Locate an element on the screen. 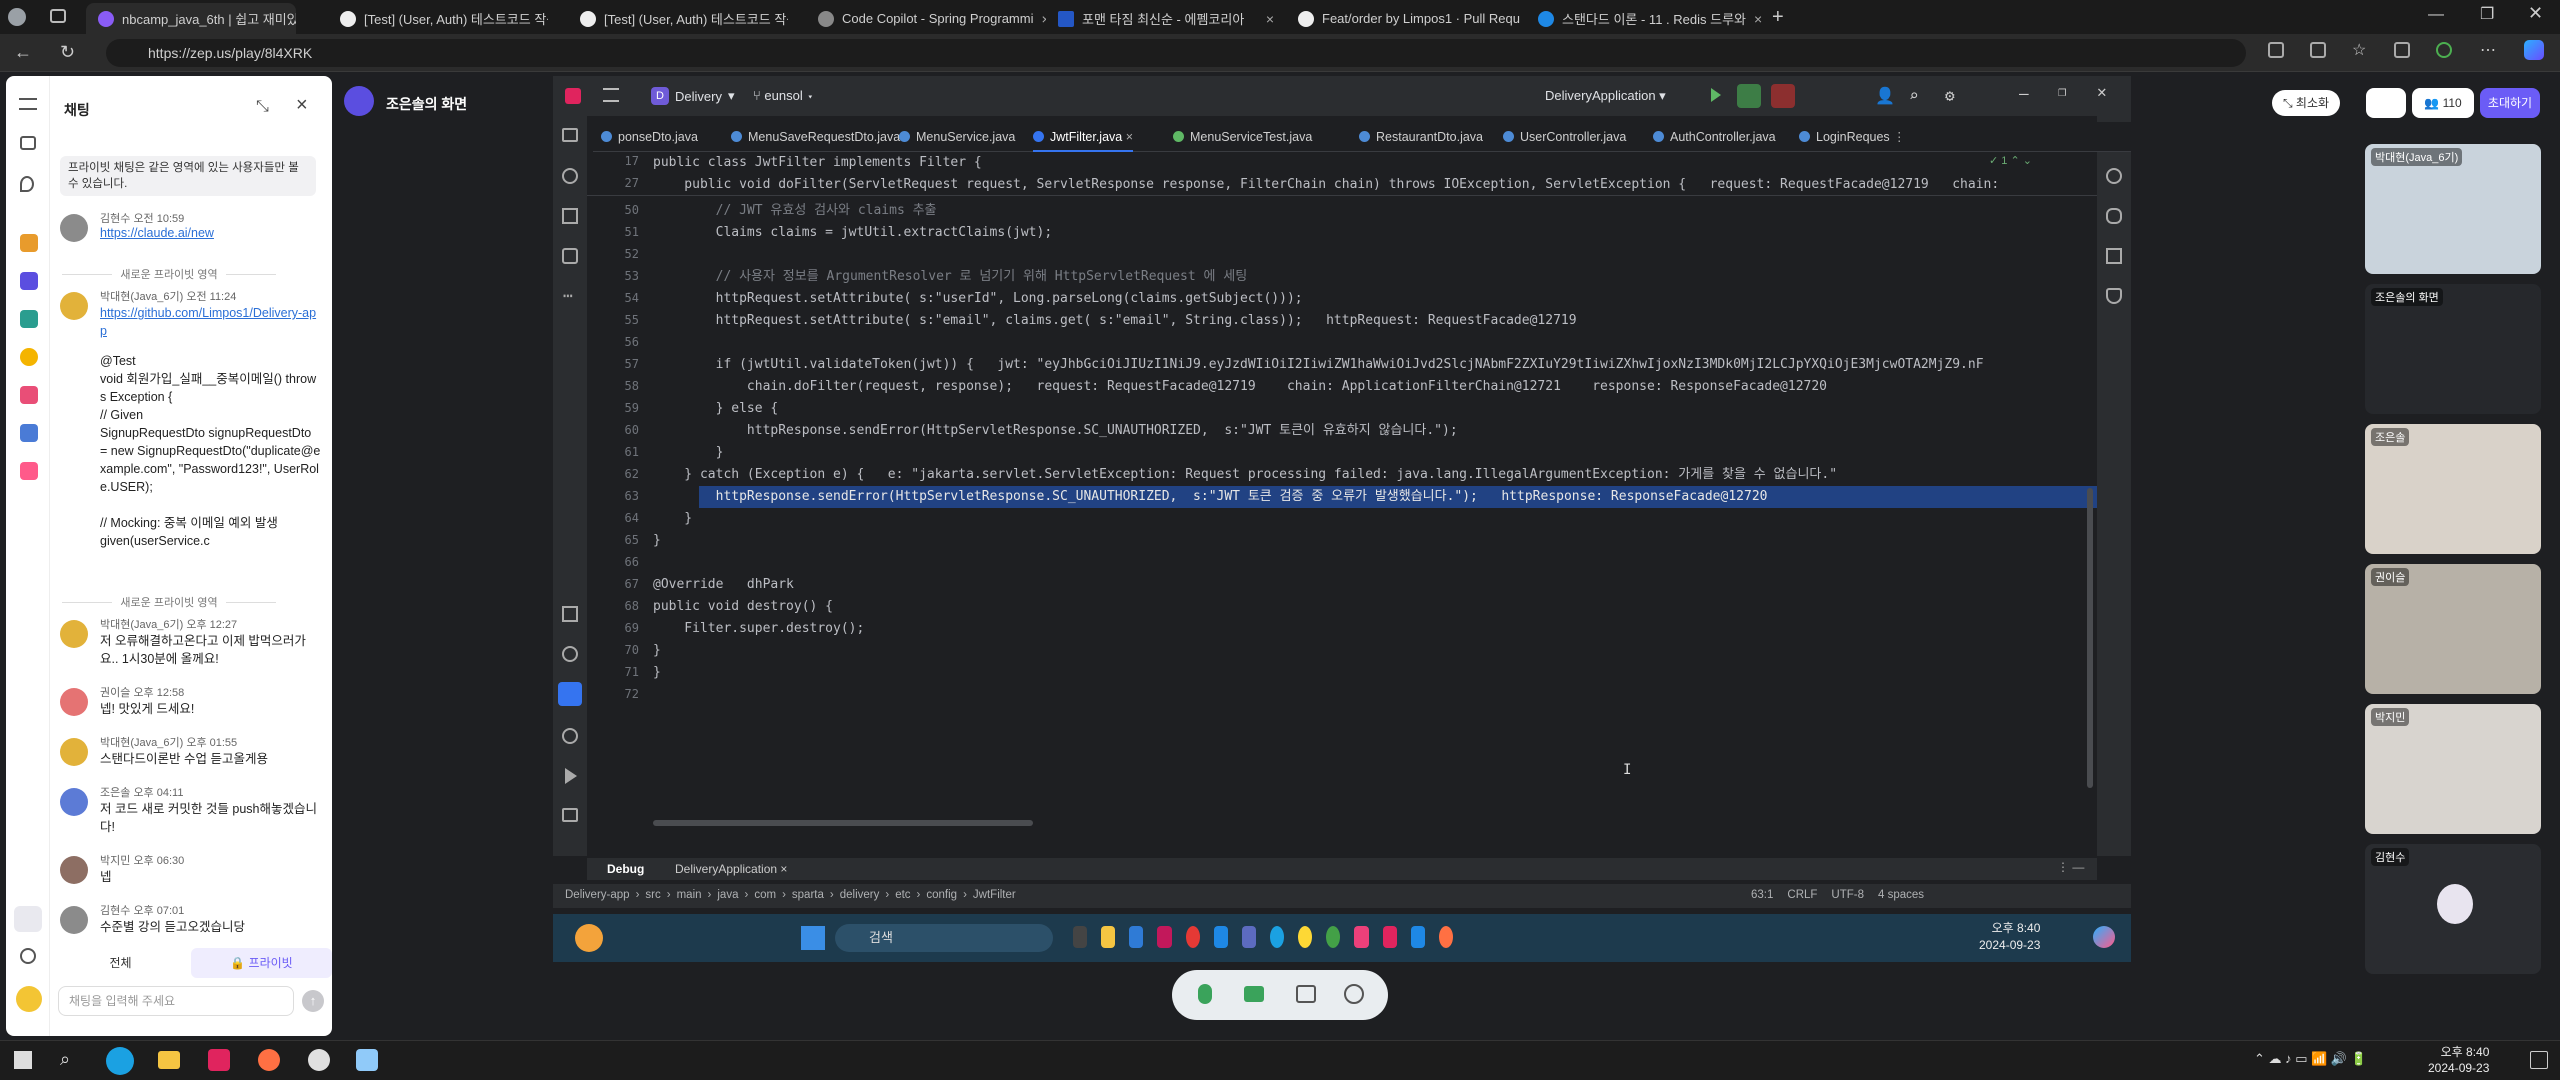 Image resolution: width=2560 pixels, height=1080 pixels. announce-icon is located at coordinates (28, 143).